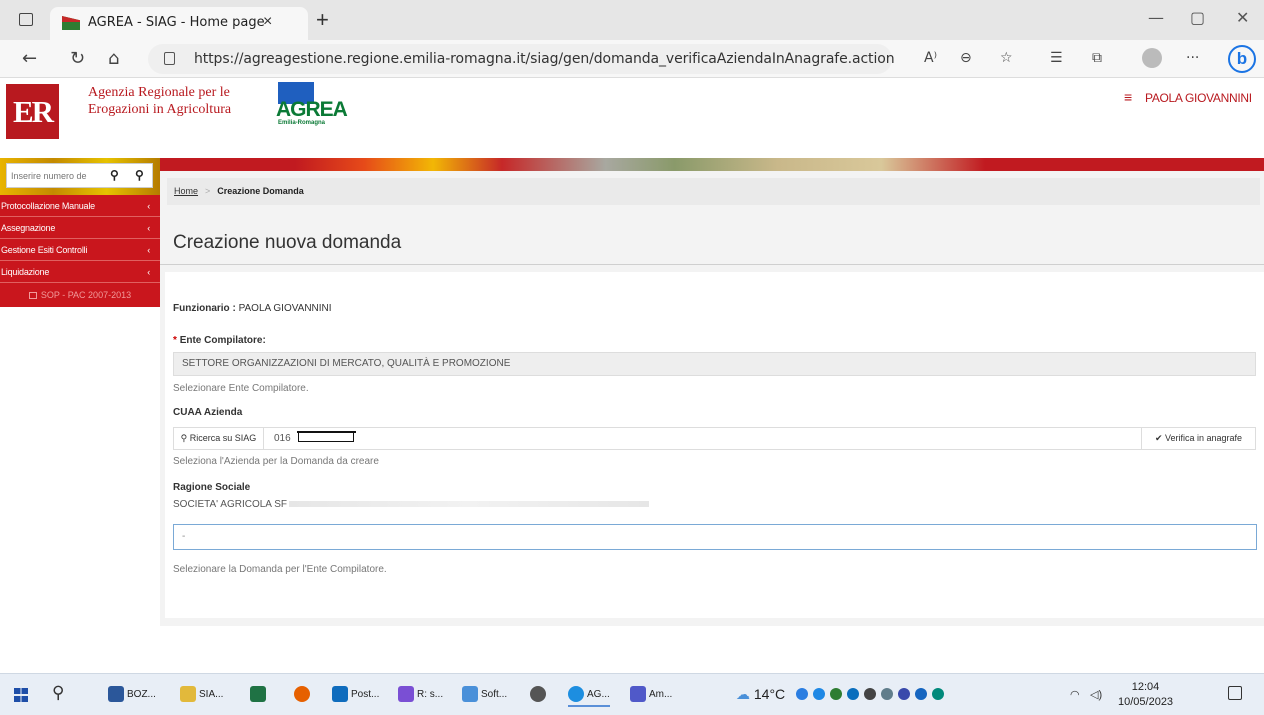 Image resolution: width=1264 pixels, height=715 pixels. What do you see at coordinates (139, 175) in the screenshot?
I see `advanced-search-icon: ⚲` at bounding box center [139, 175].